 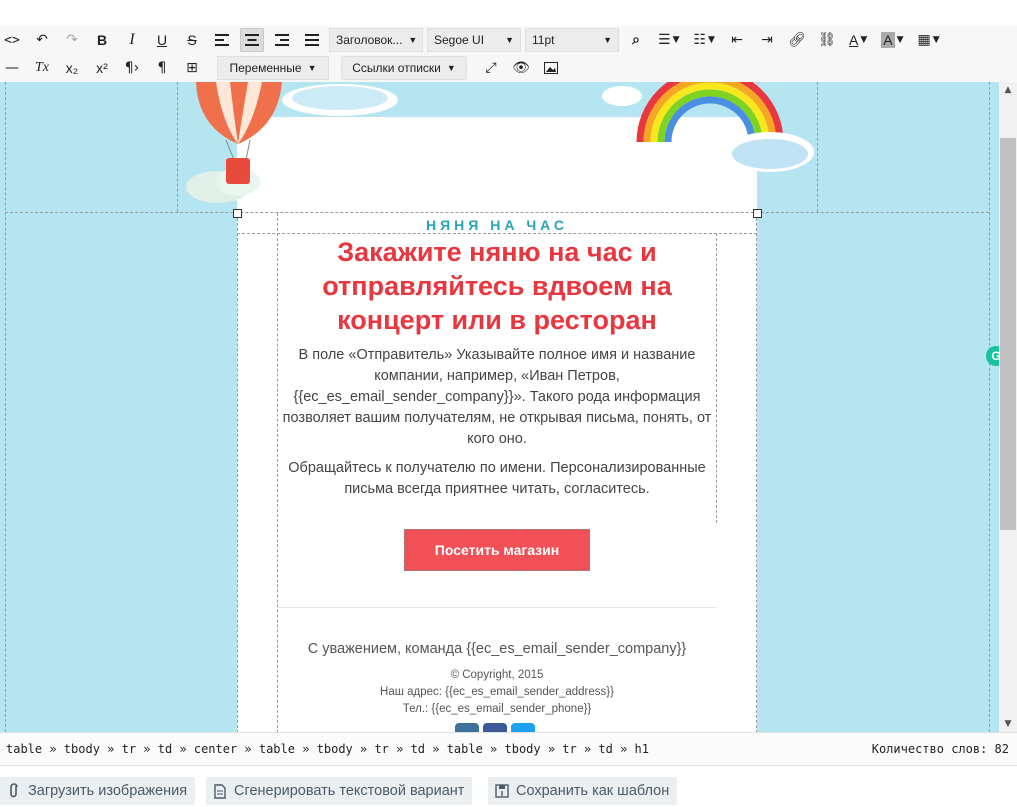 I want to click on subscript-icon: x₂, so click(x=72, y=68).